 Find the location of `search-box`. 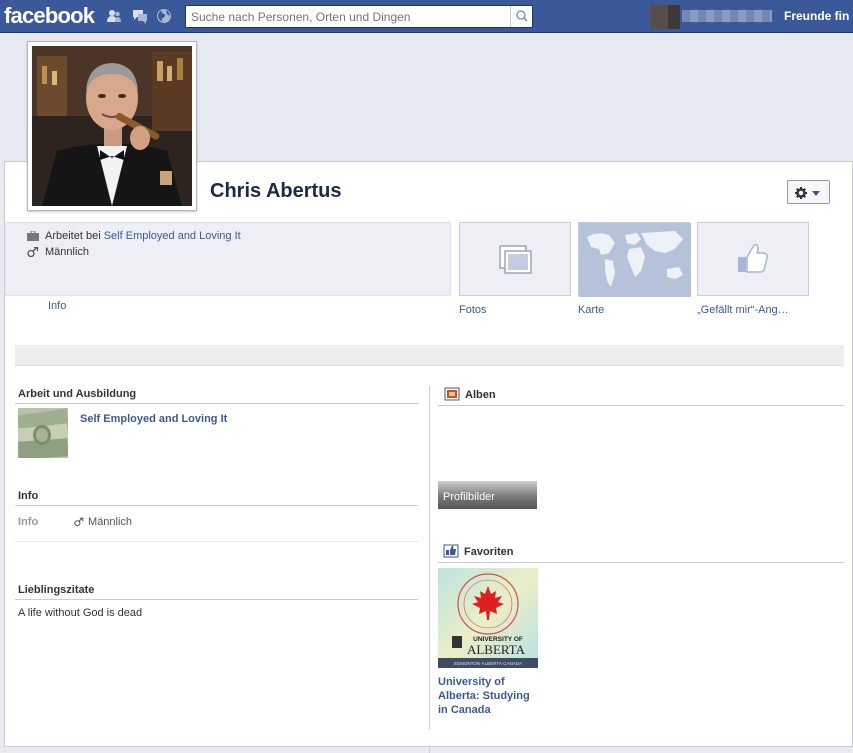

search-box is located at coordinates (359, 16).